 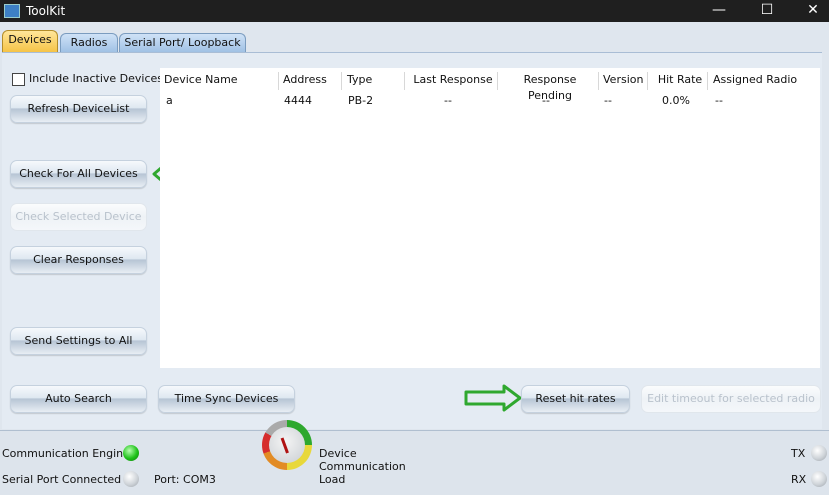 I want to click on reset-hit-rates-button: Reset hit rates, so click(x=575, y=399).